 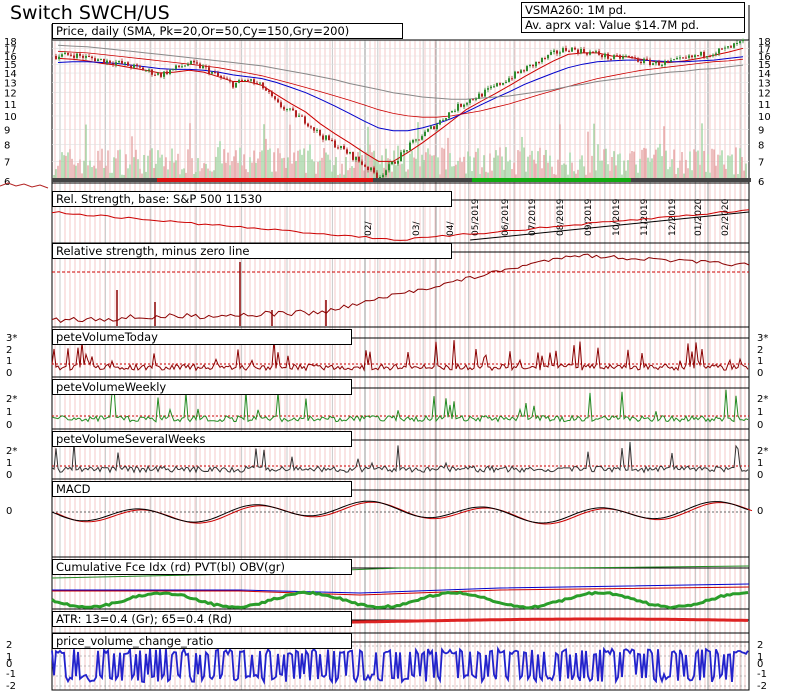 What do you see at coordinates (202, 387) in the screenshot?
I see `pvw-panel-title: peteVolumeWeekly` at bounding box center [202, 387].